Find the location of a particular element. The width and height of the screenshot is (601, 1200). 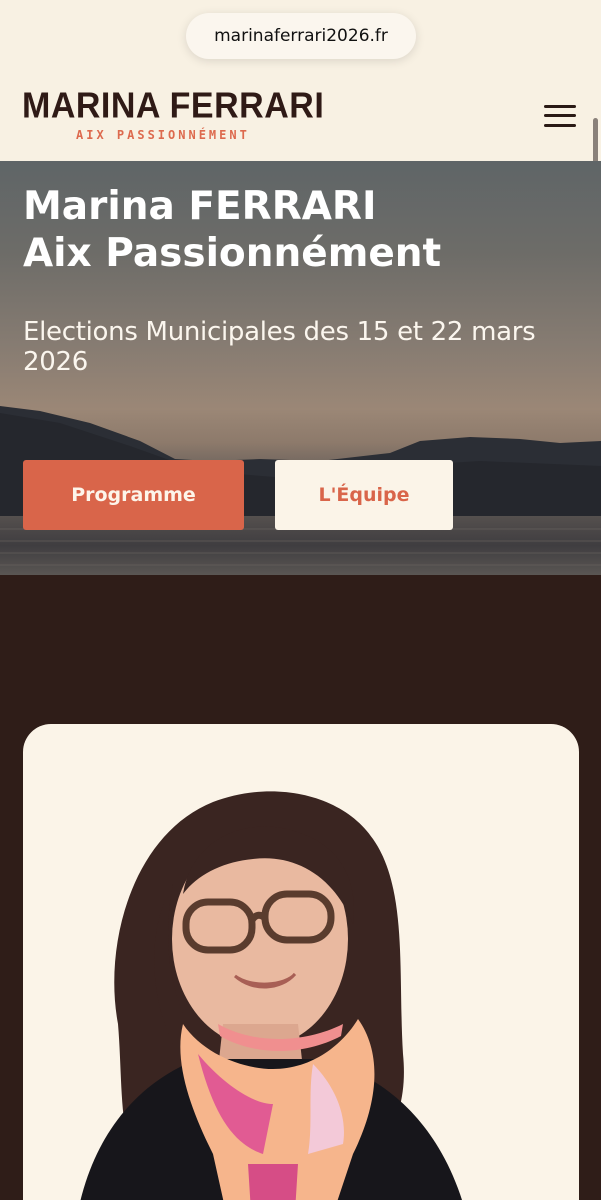

hamburger-menu-icon is located at coordinates (559, 116).